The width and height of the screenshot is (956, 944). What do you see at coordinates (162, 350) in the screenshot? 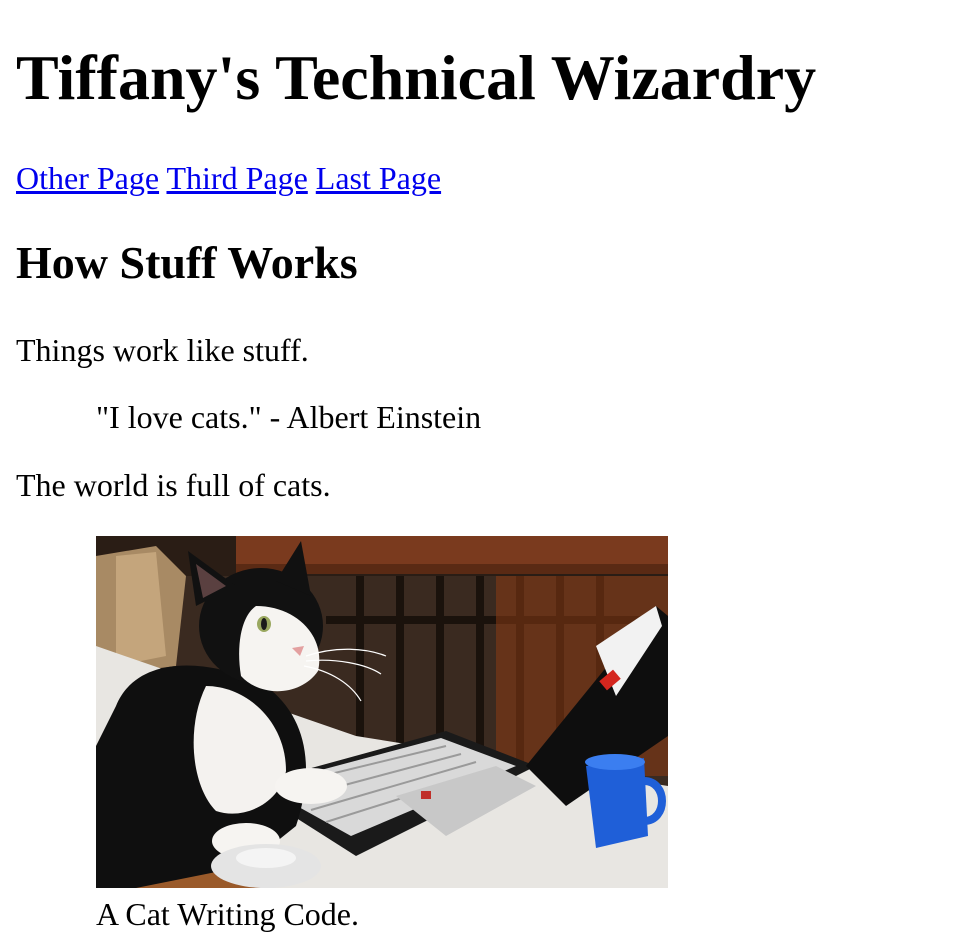
I see `paragraph-things-work: Things work like stuff.` at bounding box center [162, 350].